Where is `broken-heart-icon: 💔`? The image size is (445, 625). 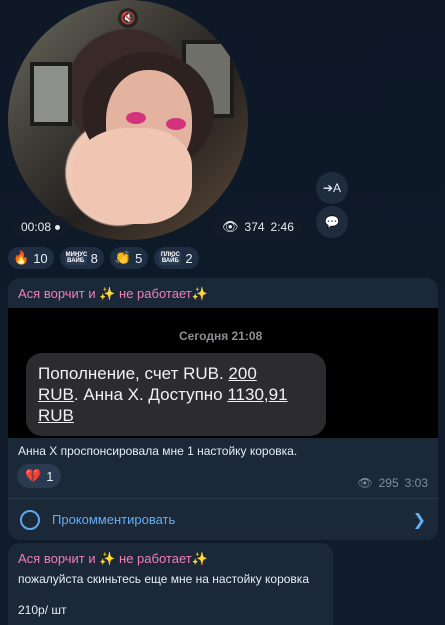
broken-heart-icon: 💔 is located at coordinates (33, 475).